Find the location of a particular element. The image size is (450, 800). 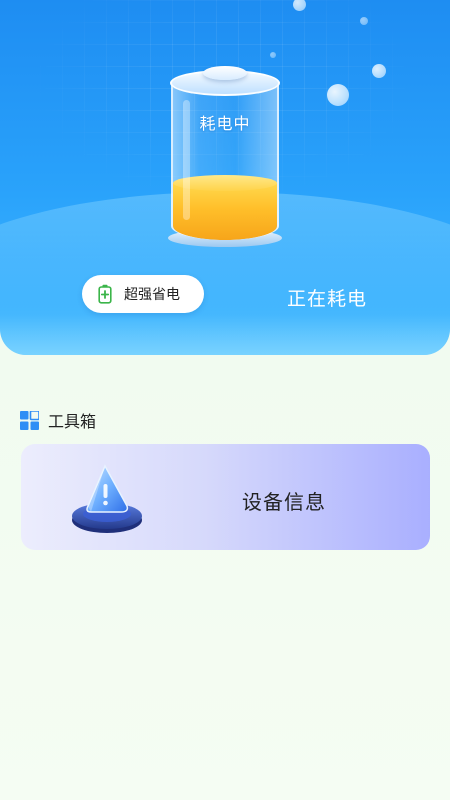

grid-icon is located at coordinates (30, 419).